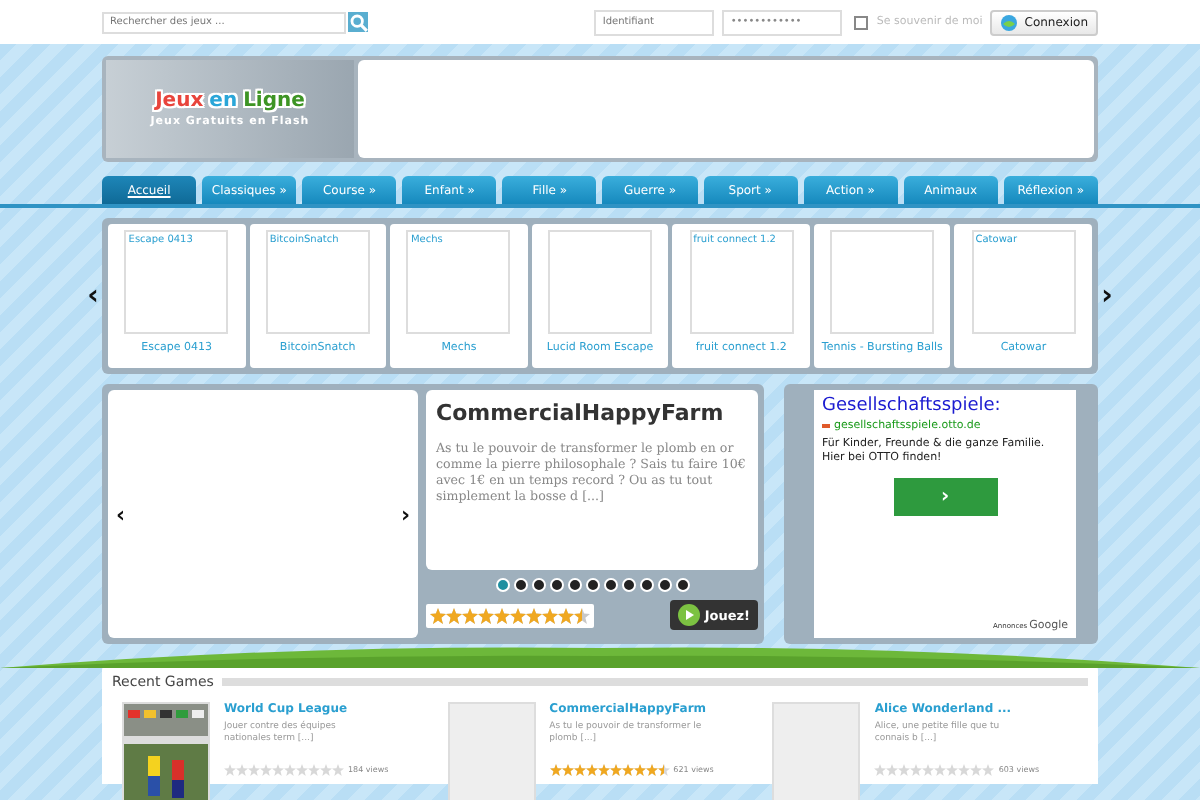  What do you see at coordinates (223, 101) in the screenshot?
I see `logo-word: en` at bounding box center [223, 101].